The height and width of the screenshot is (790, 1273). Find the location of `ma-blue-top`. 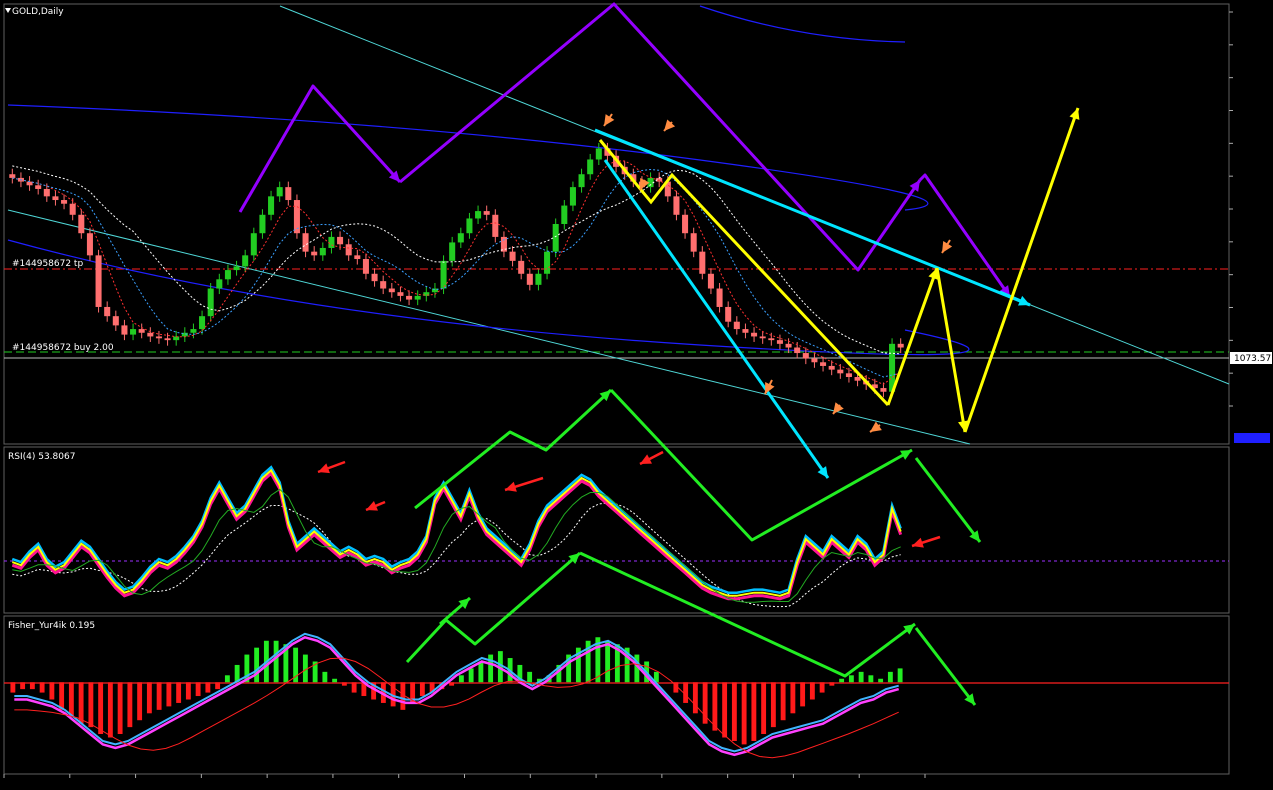

ma-blue-top is located at coordinates (802, 24).